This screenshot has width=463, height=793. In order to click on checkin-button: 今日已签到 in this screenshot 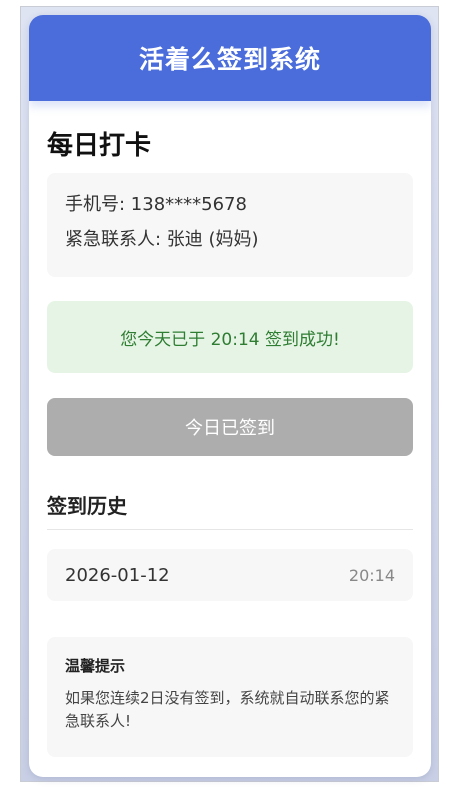, I will do `click(230, 427)`.